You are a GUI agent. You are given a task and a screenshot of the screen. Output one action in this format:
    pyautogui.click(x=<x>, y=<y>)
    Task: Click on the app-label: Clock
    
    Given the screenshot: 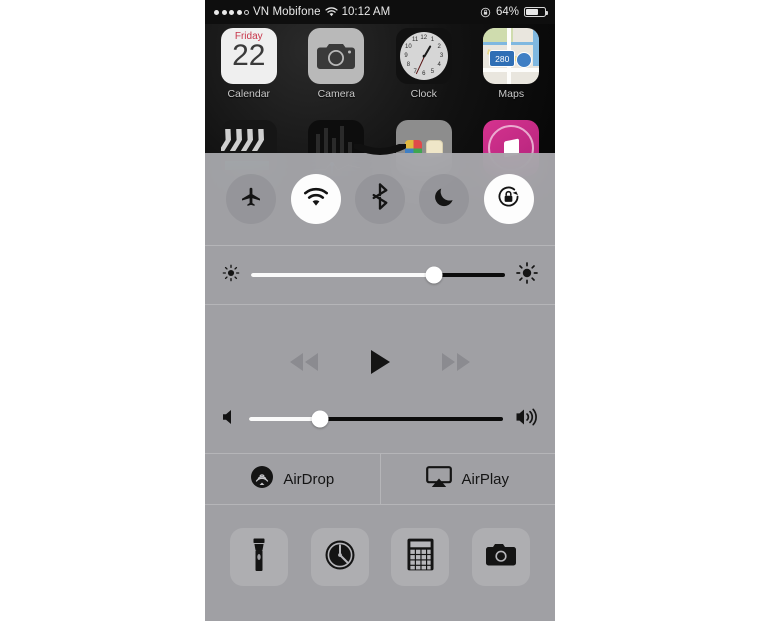 What is the action you would take?
    pyautogui.click(x=423, y=94)
    